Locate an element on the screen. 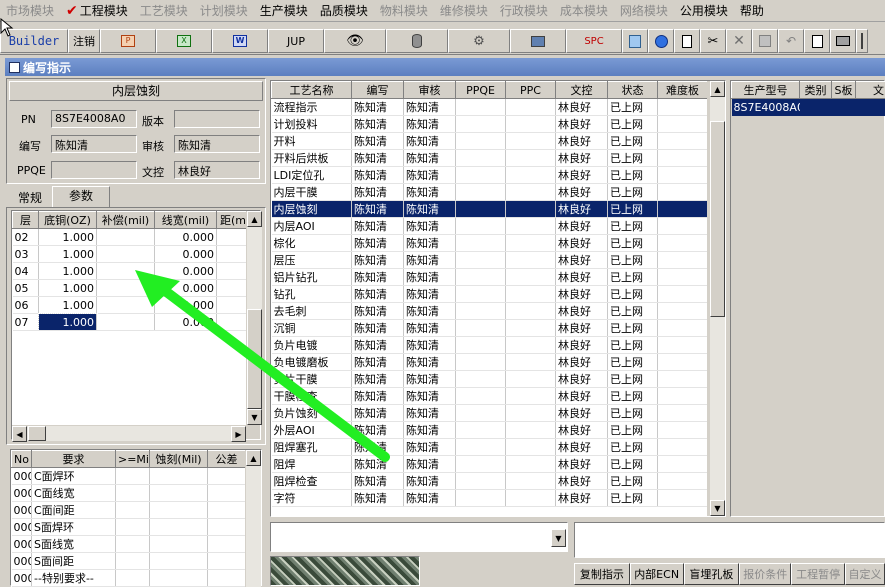  table-cell: 计划投料 is located at coordinates (312, 124).